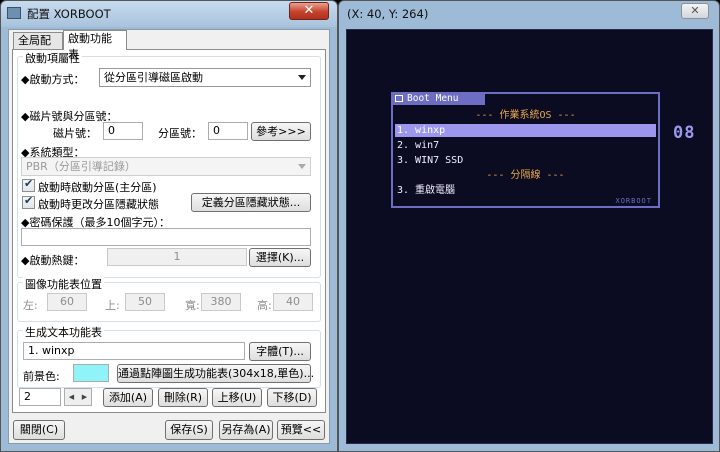 The width and height of the screenshot is (720, 452). What do you see at coordinates (525, 175) in the screenshot?
I see `boot-menu-separator: --- 分隔線 ---` at bounding box center [525, 175].